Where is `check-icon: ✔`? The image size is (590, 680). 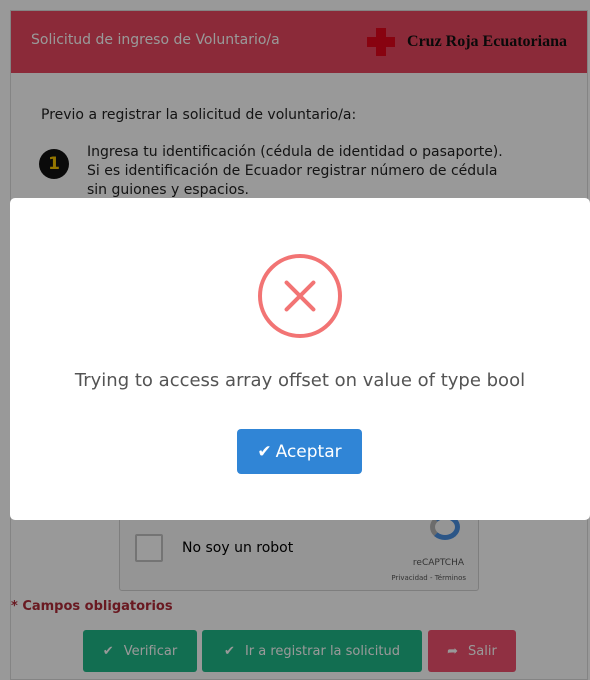
check-icon: ✔ is located at coordinates (264, 451).